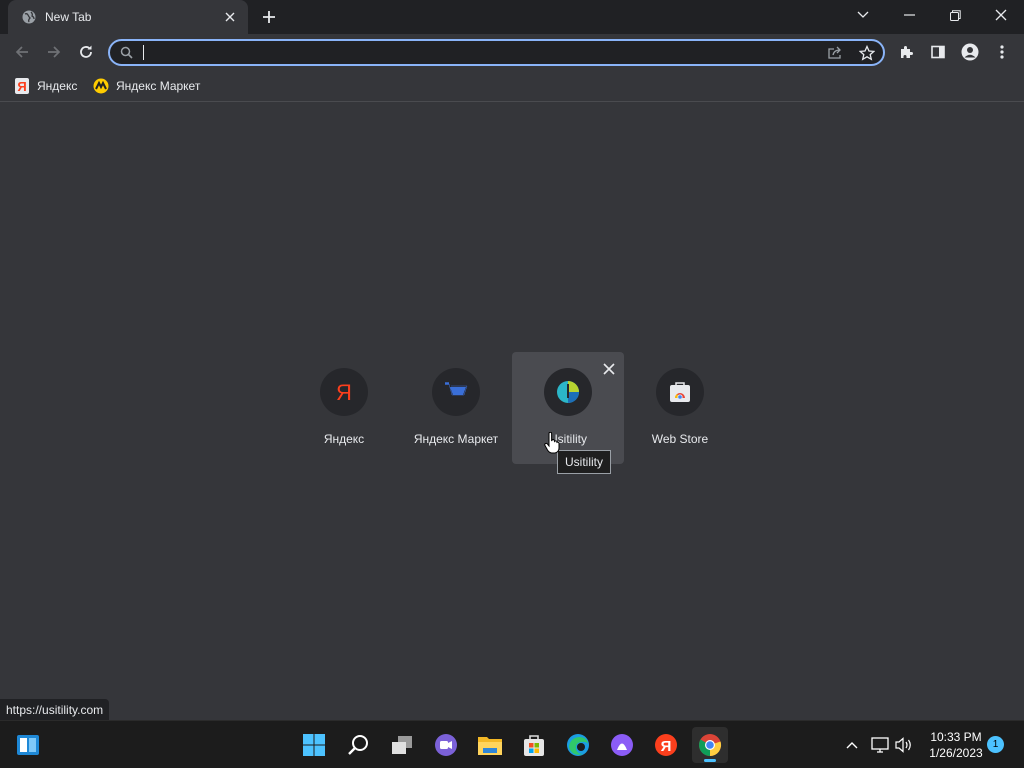  What do you see at coordinates (68, 17) in the screenshot?
I see `tab-title: New Tab` at bounding box center [68, 17].